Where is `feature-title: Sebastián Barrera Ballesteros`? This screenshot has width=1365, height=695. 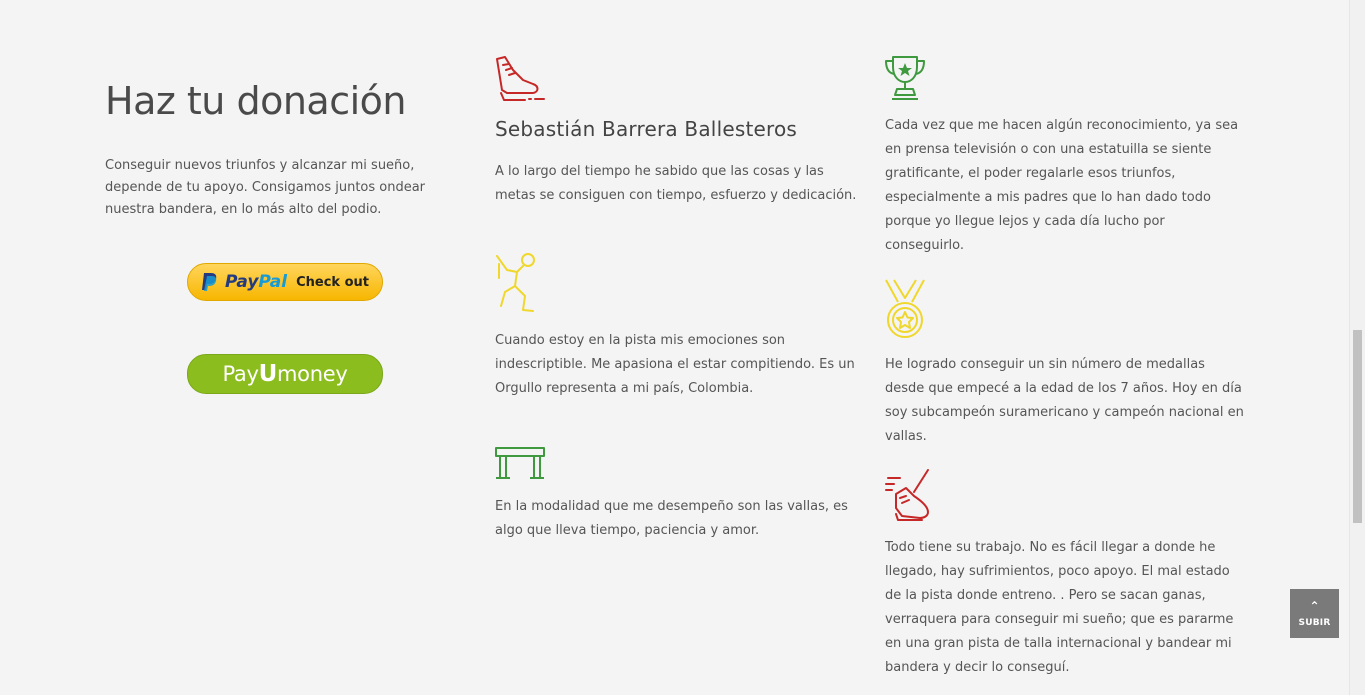
feature-title: Sebastián Barrera Ballesteros is located at coordinates (646, 129).